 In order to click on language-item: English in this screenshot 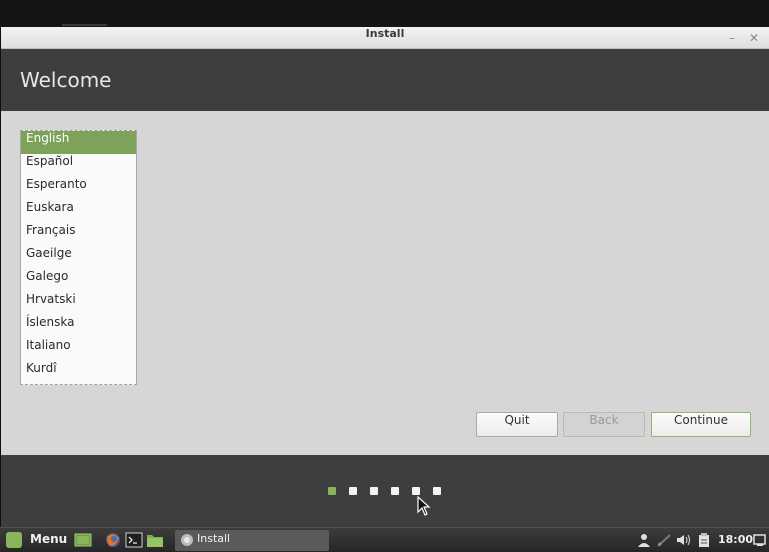, I will do `click(78, 142)`.